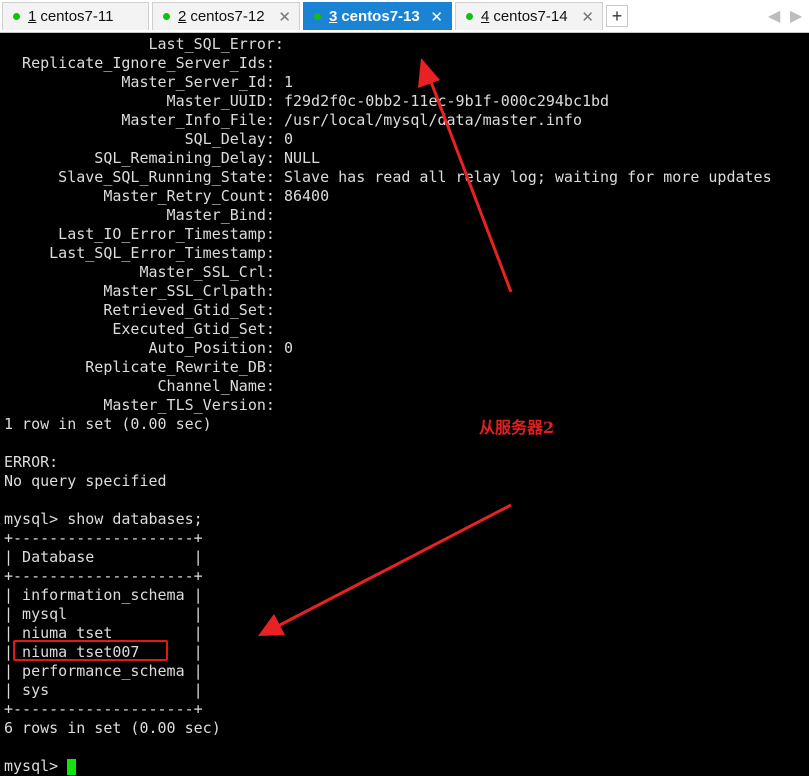 This screenshot has width=809, height=776. I want to click on terminal-line: Master_Retry_Count: 86400, so click(167, 196).